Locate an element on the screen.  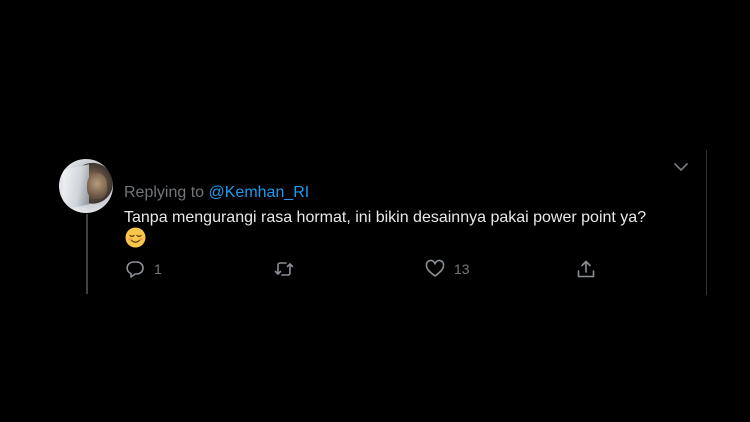
avatar-cat is located at coordinates (97, 186).